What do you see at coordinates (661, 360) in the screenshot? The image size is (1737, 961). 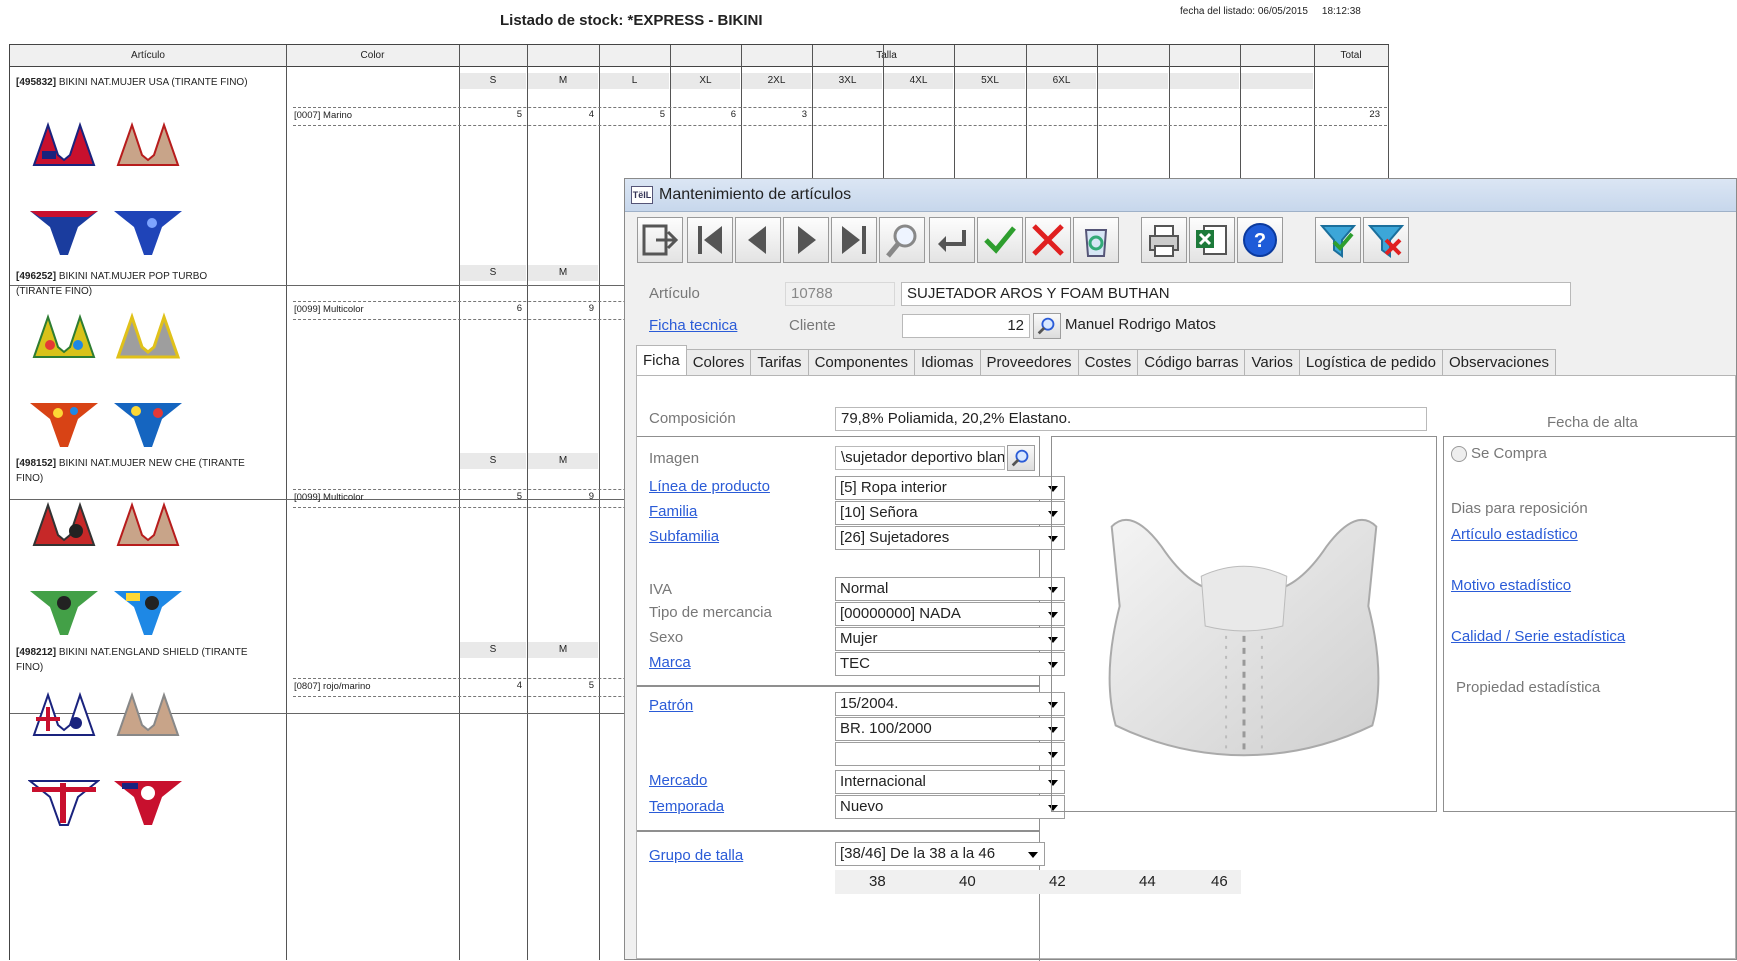 I see `tab-ficha: Ficha` at bounding box center [661, 360].